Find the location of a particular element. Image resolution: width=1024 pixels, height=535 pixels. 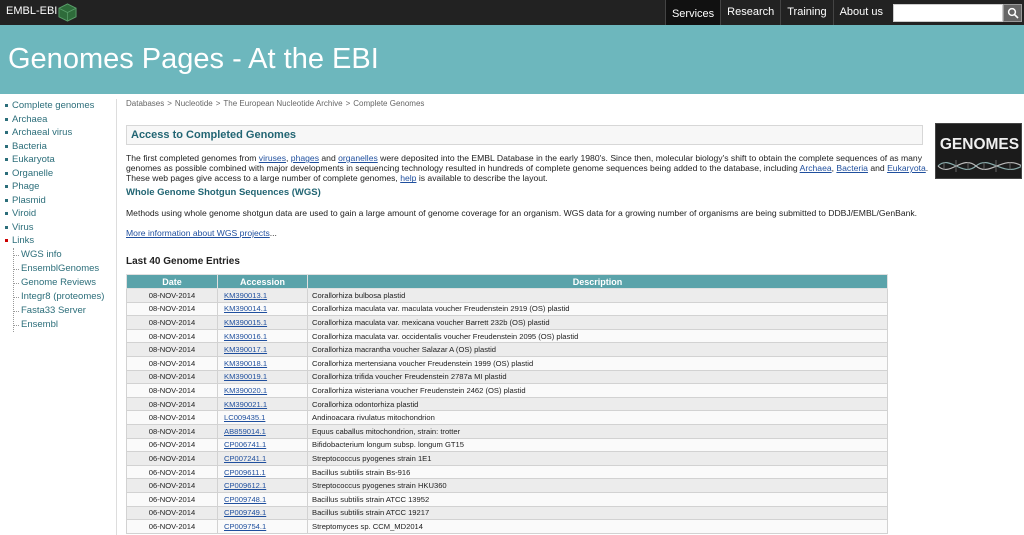

accession-link: CP009749.1 is located at coordinates (245, 512).